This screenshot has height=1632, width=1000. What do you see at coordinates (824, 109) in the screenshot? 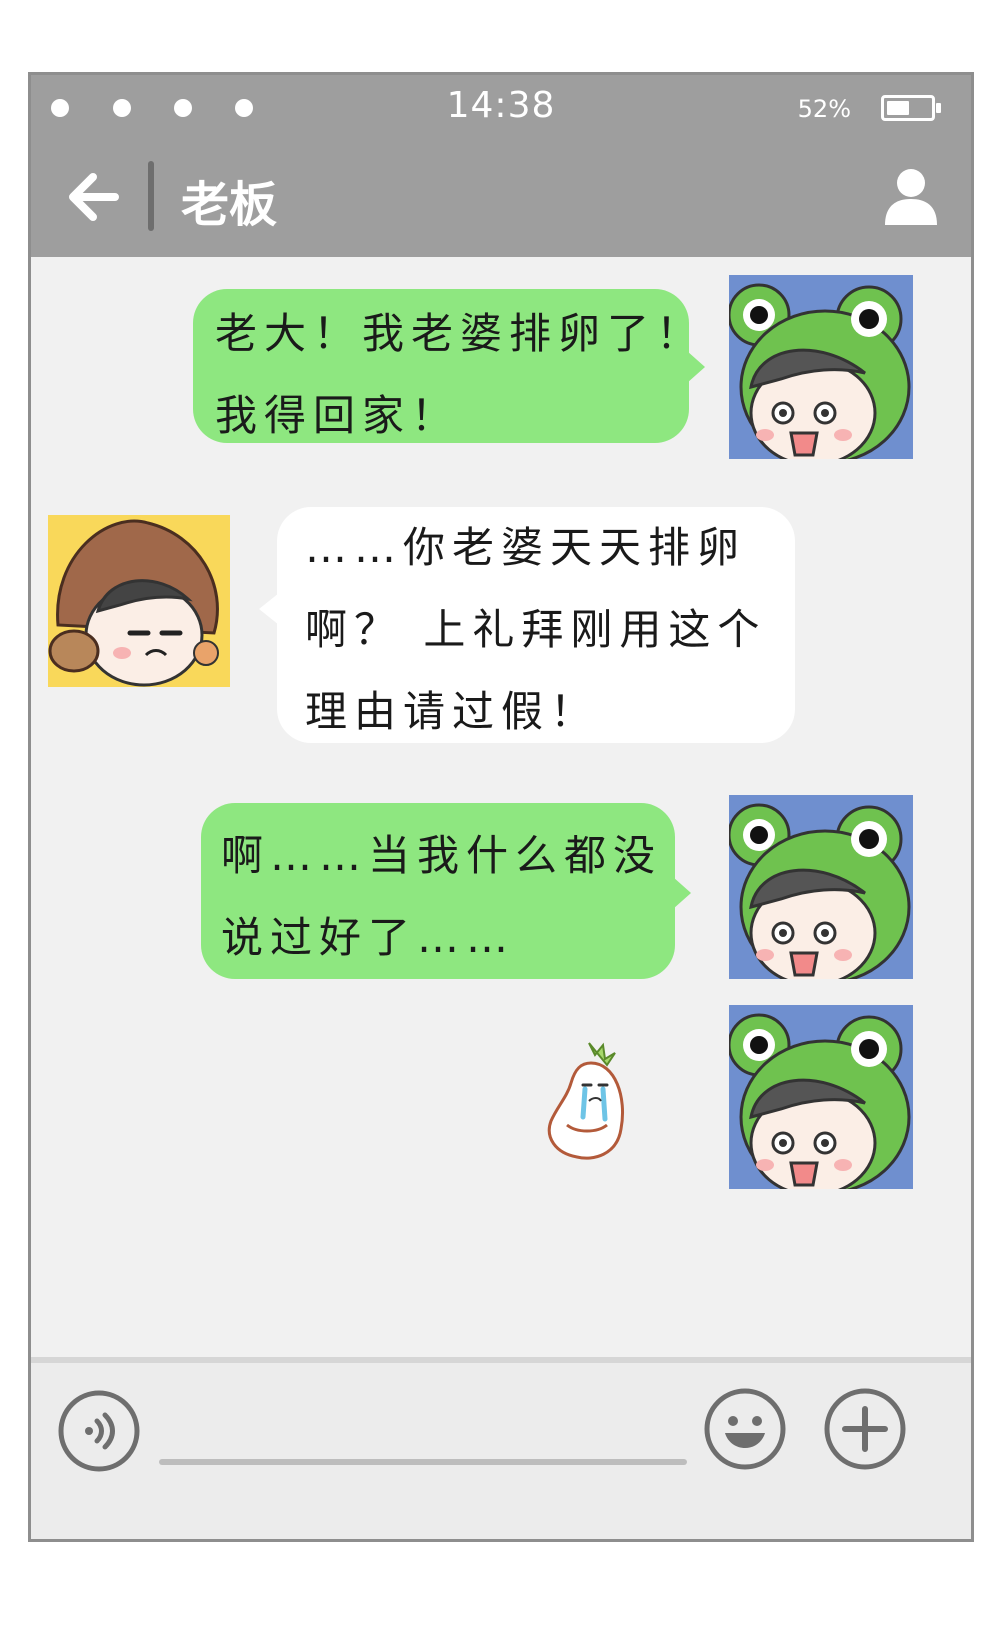
I see `battery-percent: 52%` at bounding box center [824, 109].